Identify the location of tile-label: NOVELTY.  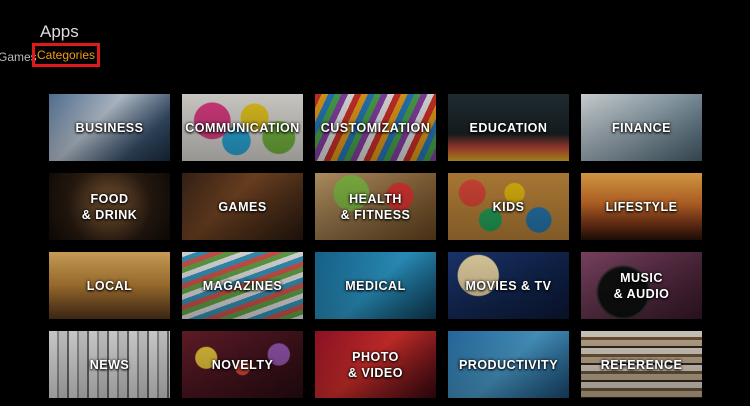
(242, 364).